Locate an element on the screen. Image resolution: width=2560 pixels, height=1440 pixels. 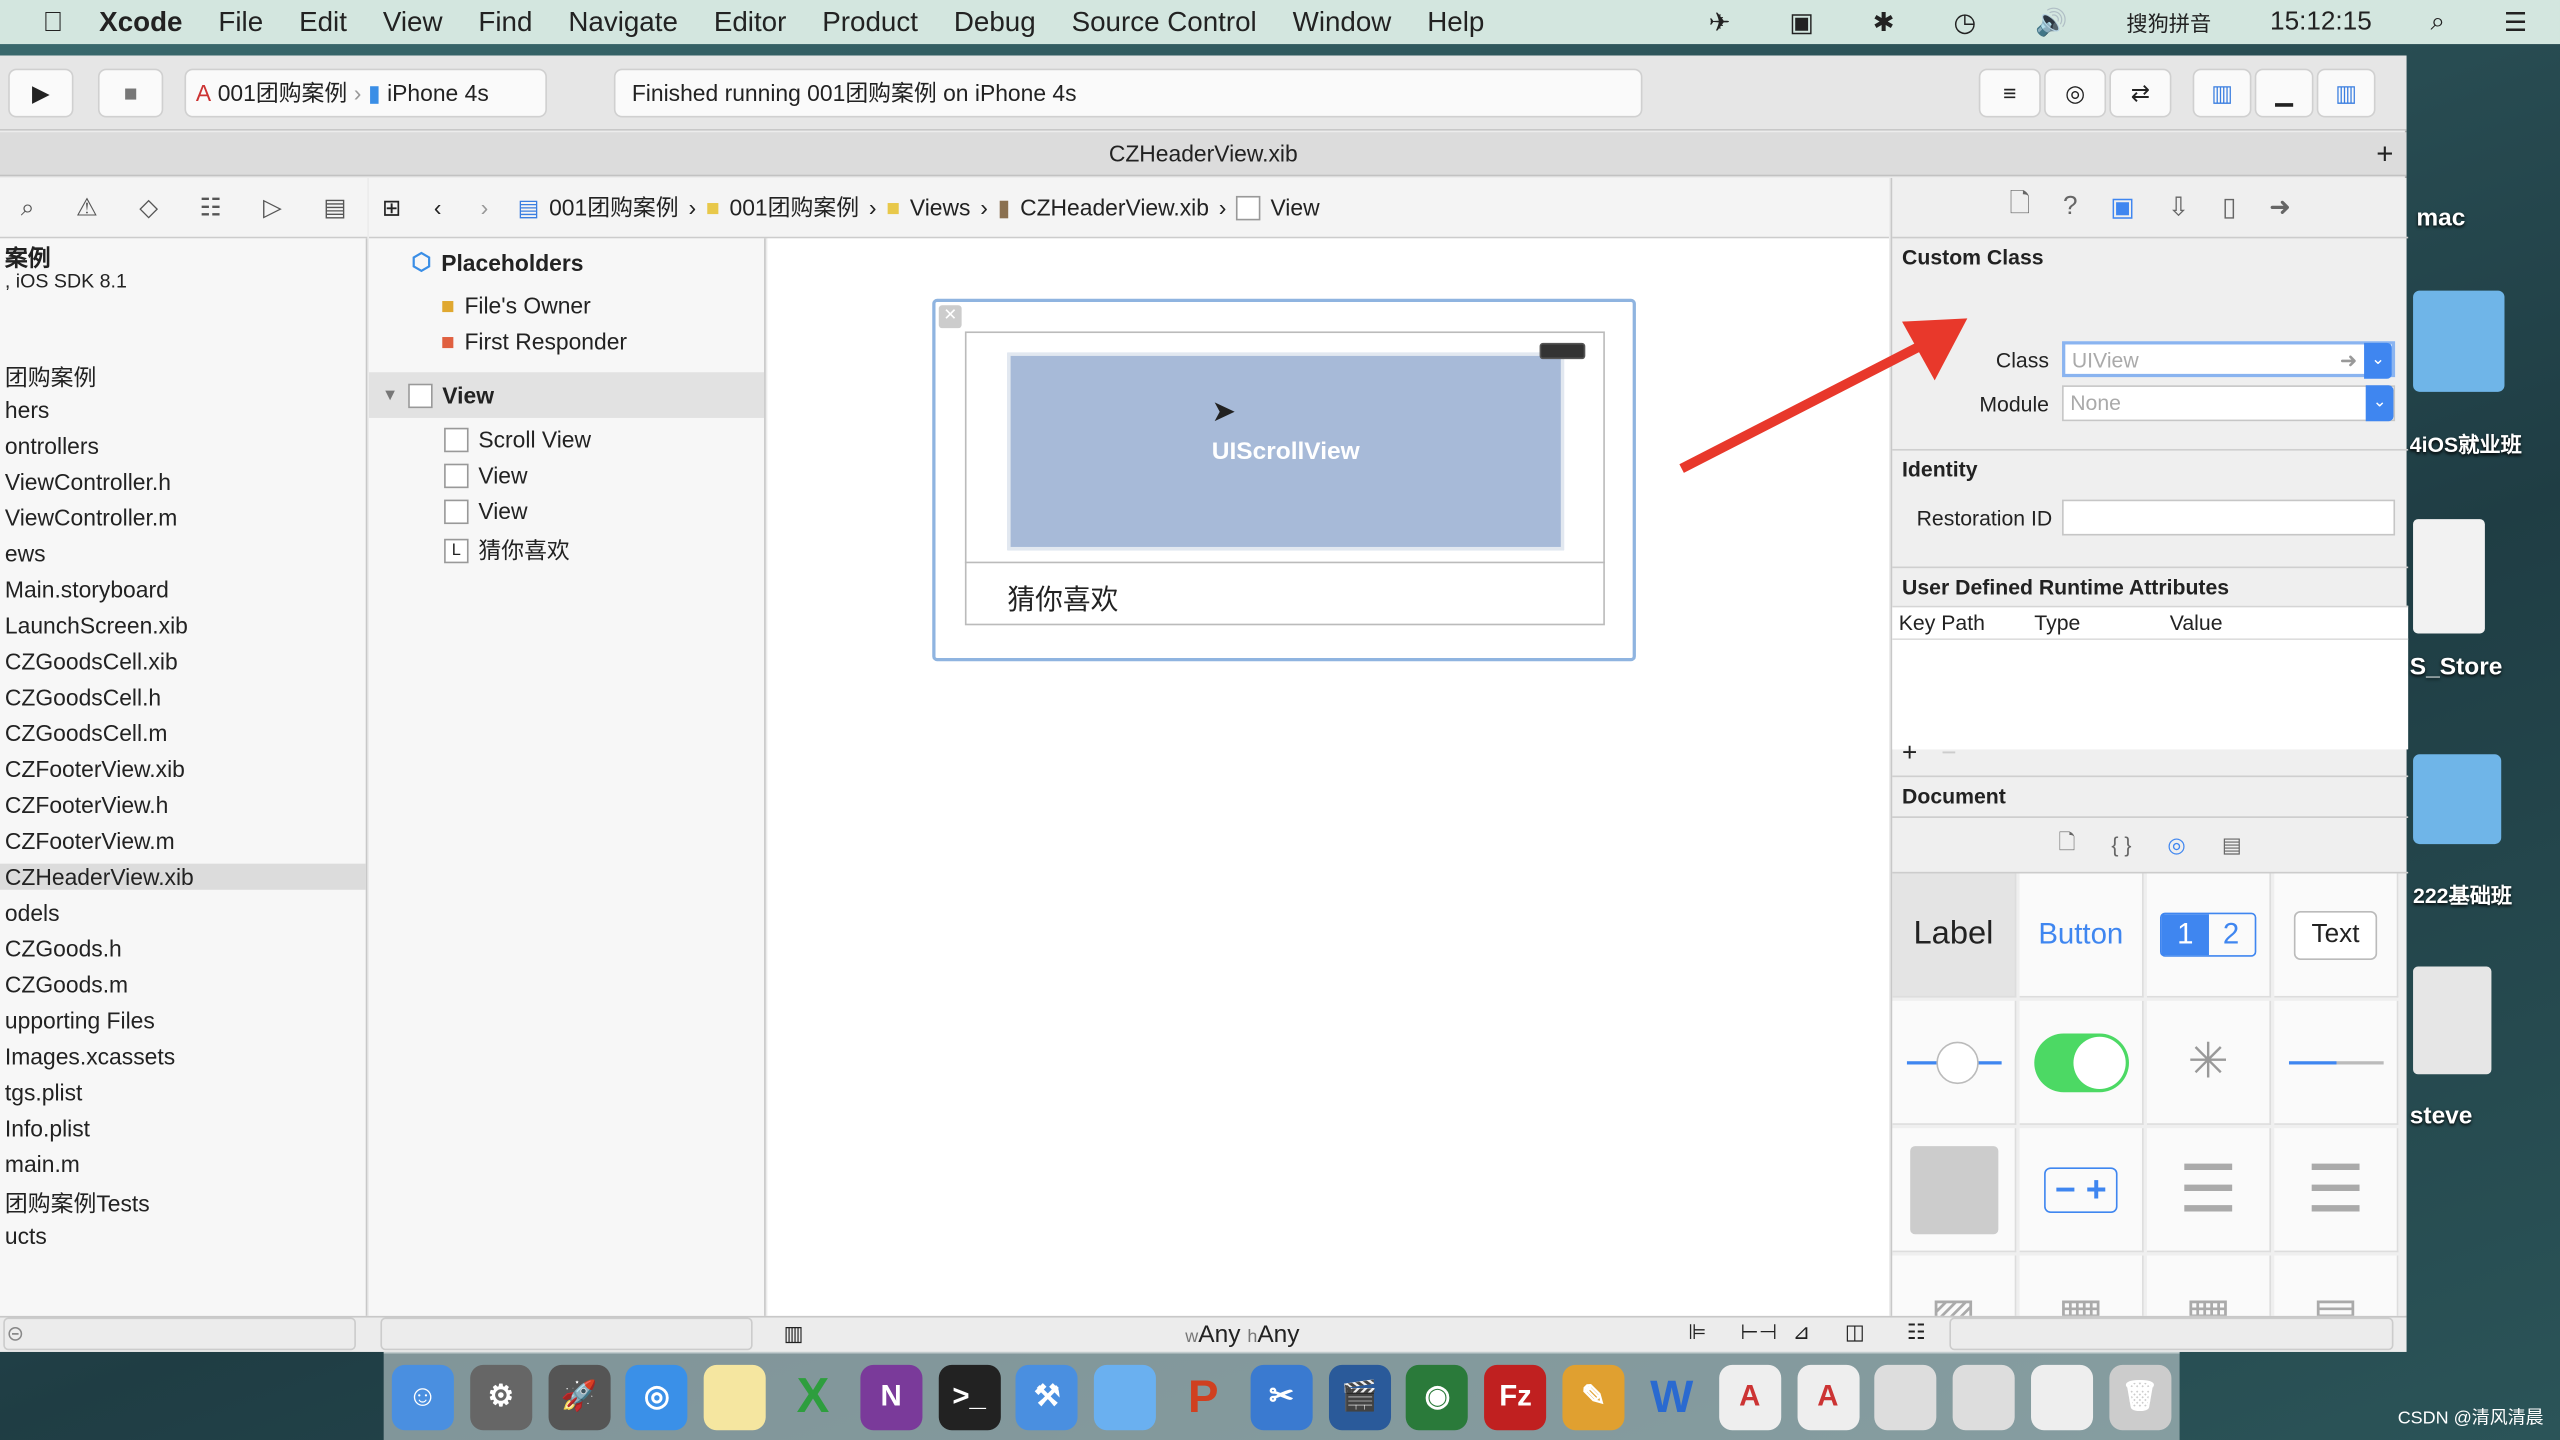
col-value: Value is located at coordinates (2196, 623).